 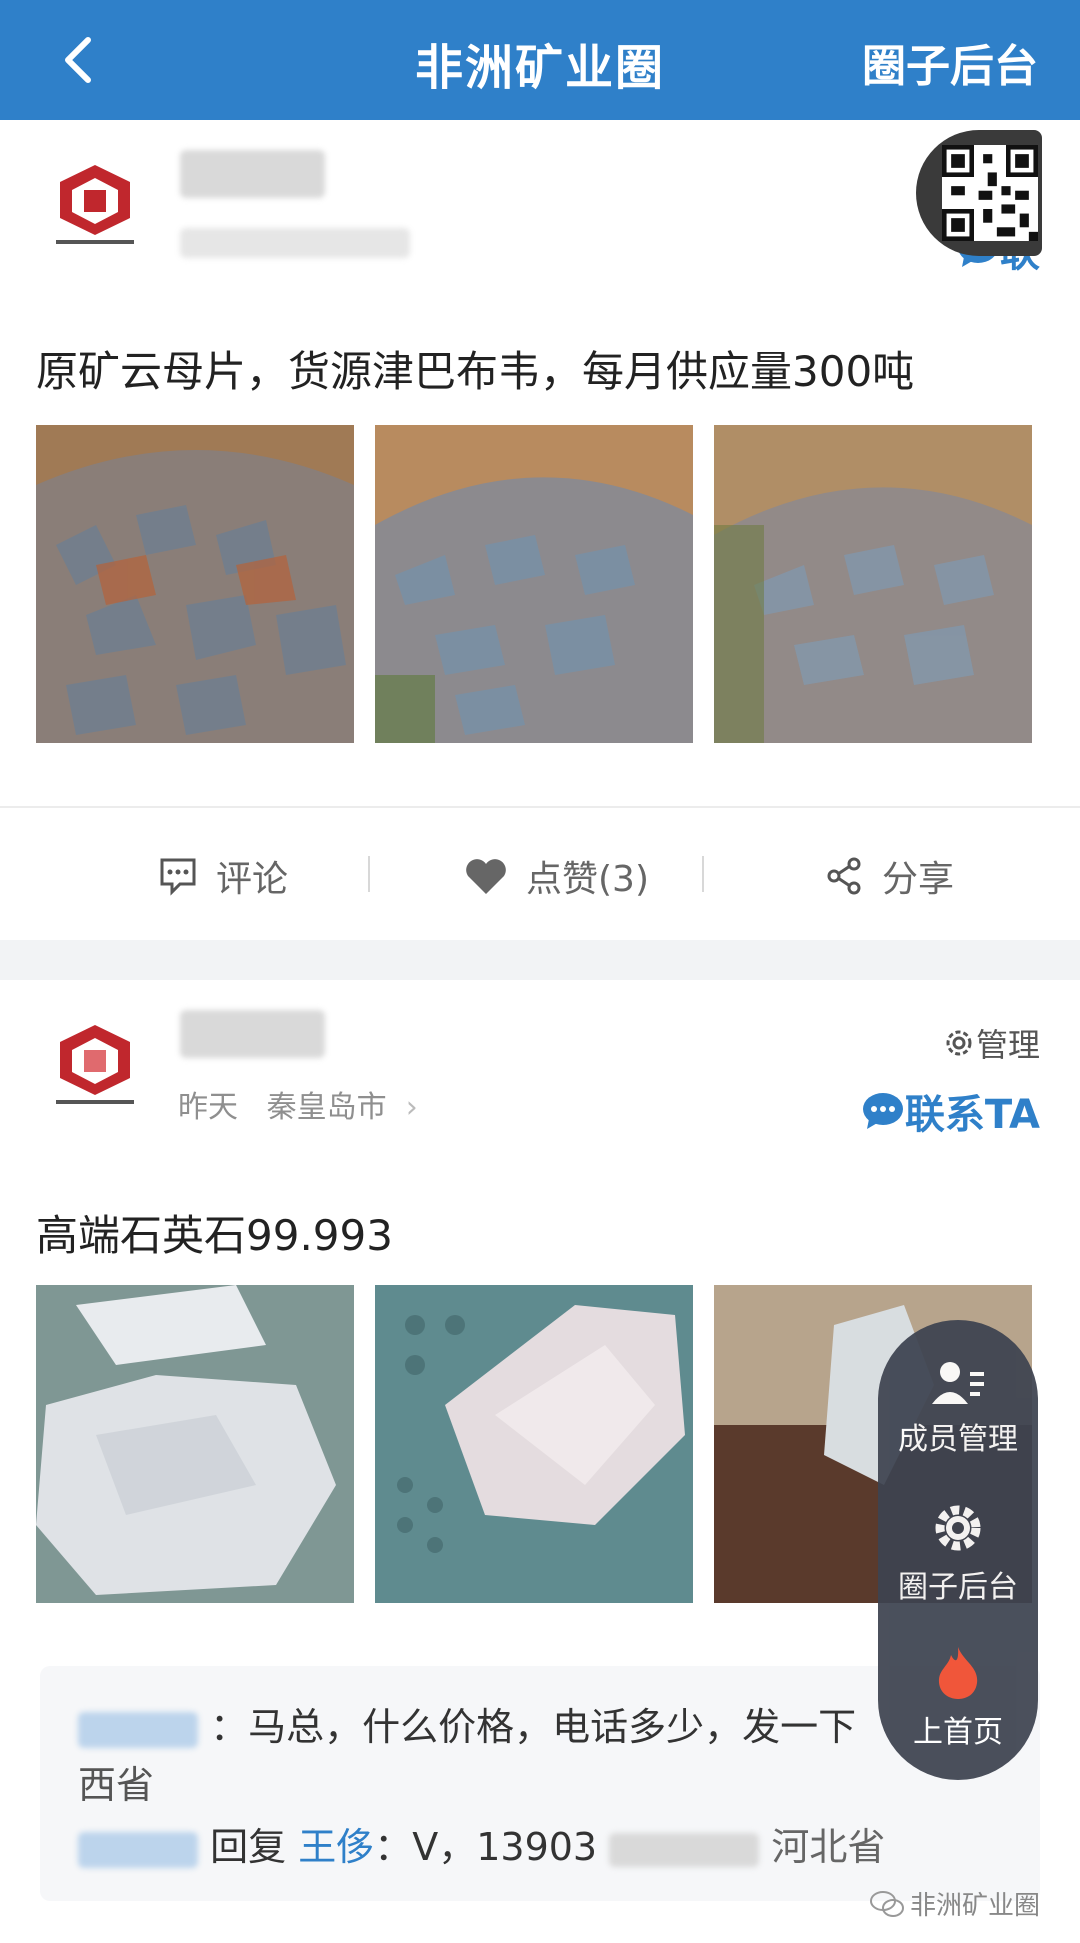 What do you see at coordinates (991, 1043) in the screenshot?
I see `manage-button: 管理` at bounding box center [991, 1043].